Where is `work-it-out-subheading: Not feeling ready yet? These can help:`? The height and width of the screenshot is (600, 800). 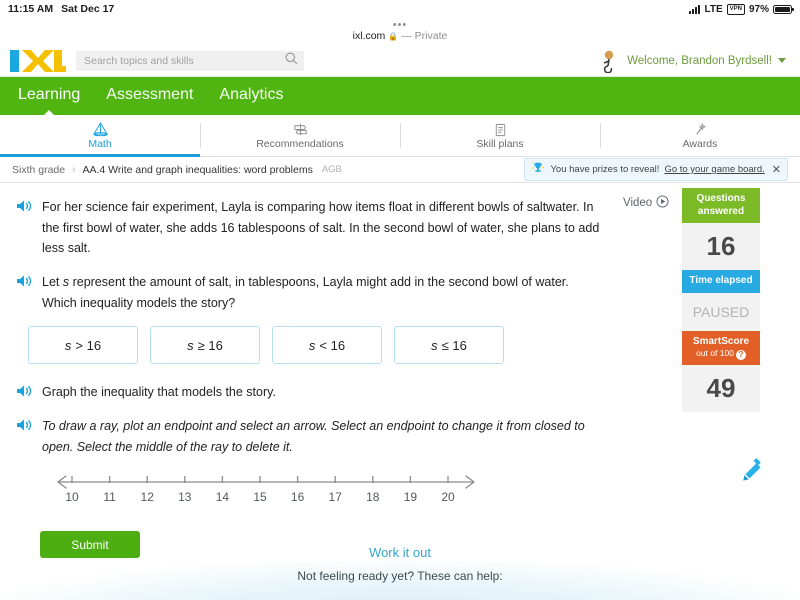 work-it-out-subheading: Not feeling ready yet? These can help: is located at coordinates (400, 576).